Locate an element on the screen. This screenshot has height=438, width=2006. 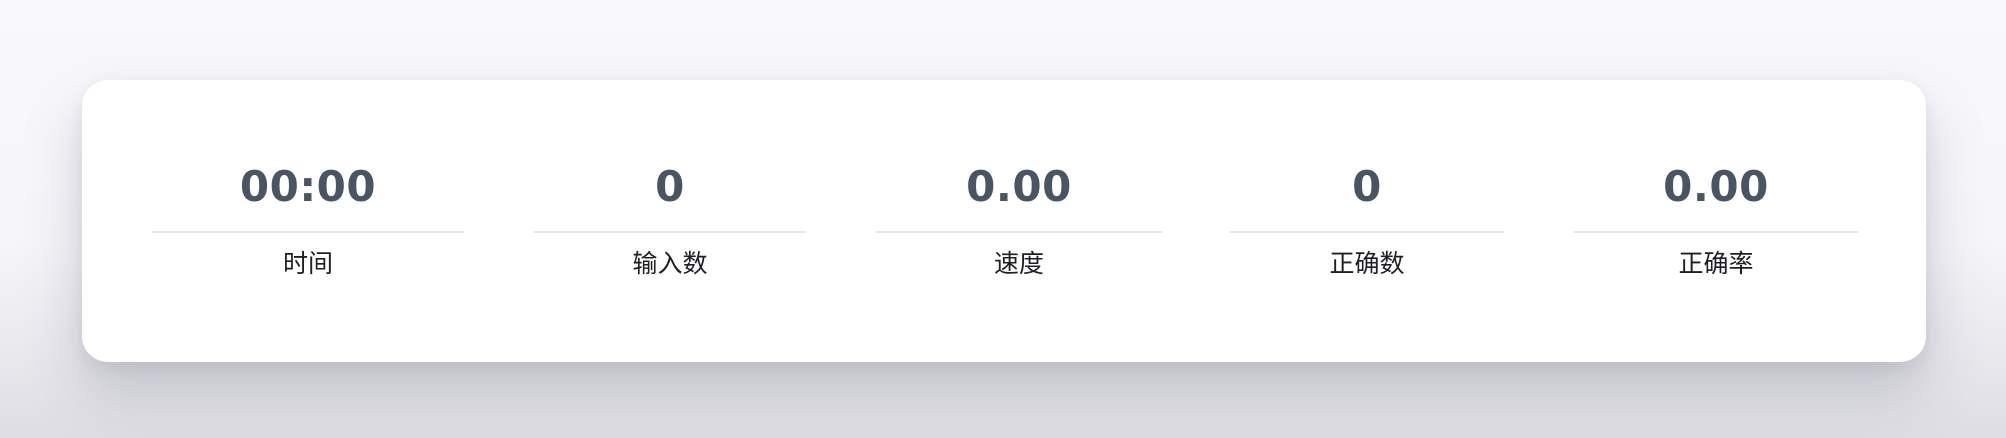
correct-count-label: 正确数 is located at coordinates (1367, 263).